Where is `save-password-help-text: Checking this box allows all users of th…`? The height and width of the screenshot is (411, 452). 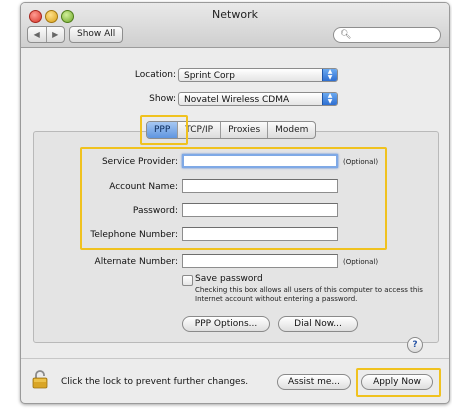 save-password-help-text: Checking this box allows all users of th… is located at coordinates (309, 294).